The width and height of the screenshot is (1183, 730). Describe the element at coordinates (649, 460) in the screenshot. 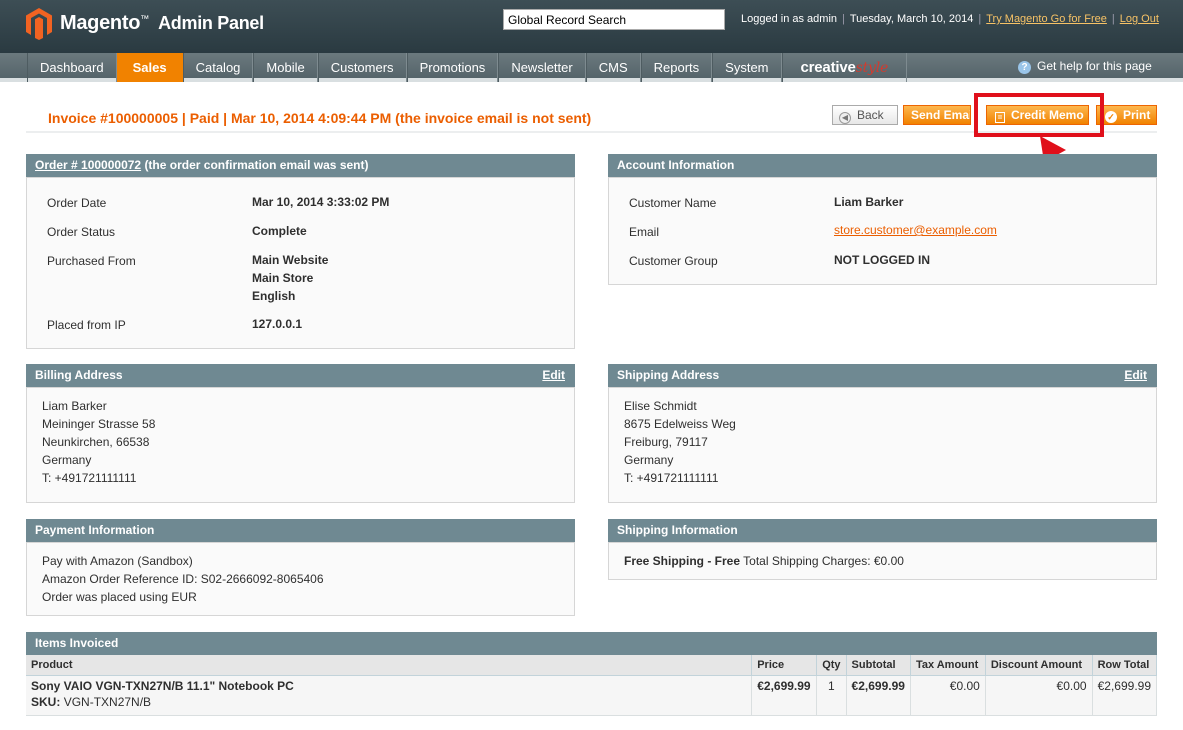

I see `shipping-line: Germany` at that location.